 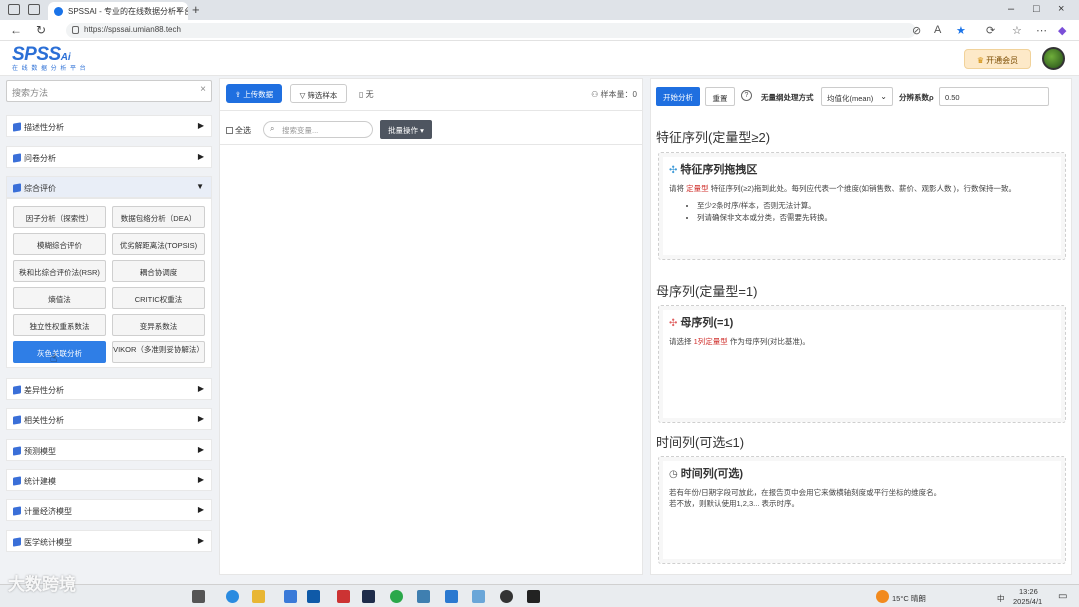 I want to click on method-coupling: 耦合协调度, so click(x=158, y=271).